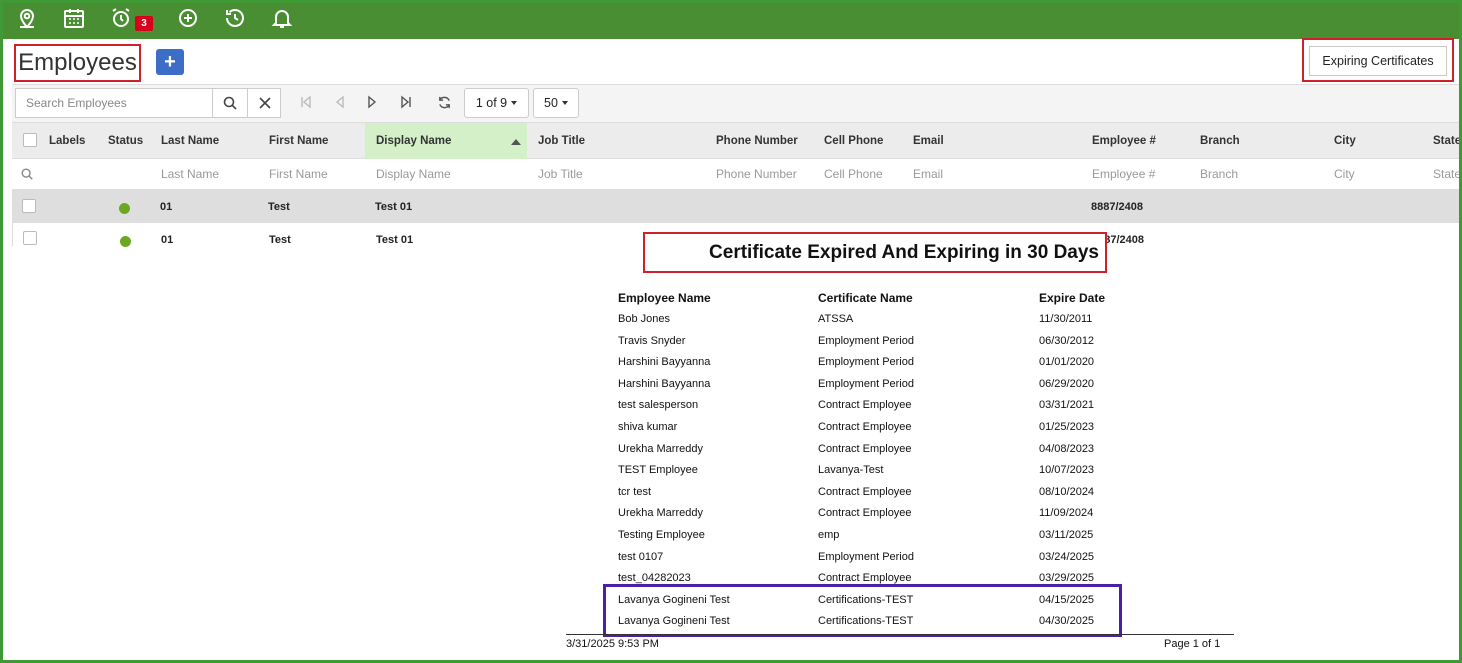  I want to click on previous-page-icon, so click(340, 102).